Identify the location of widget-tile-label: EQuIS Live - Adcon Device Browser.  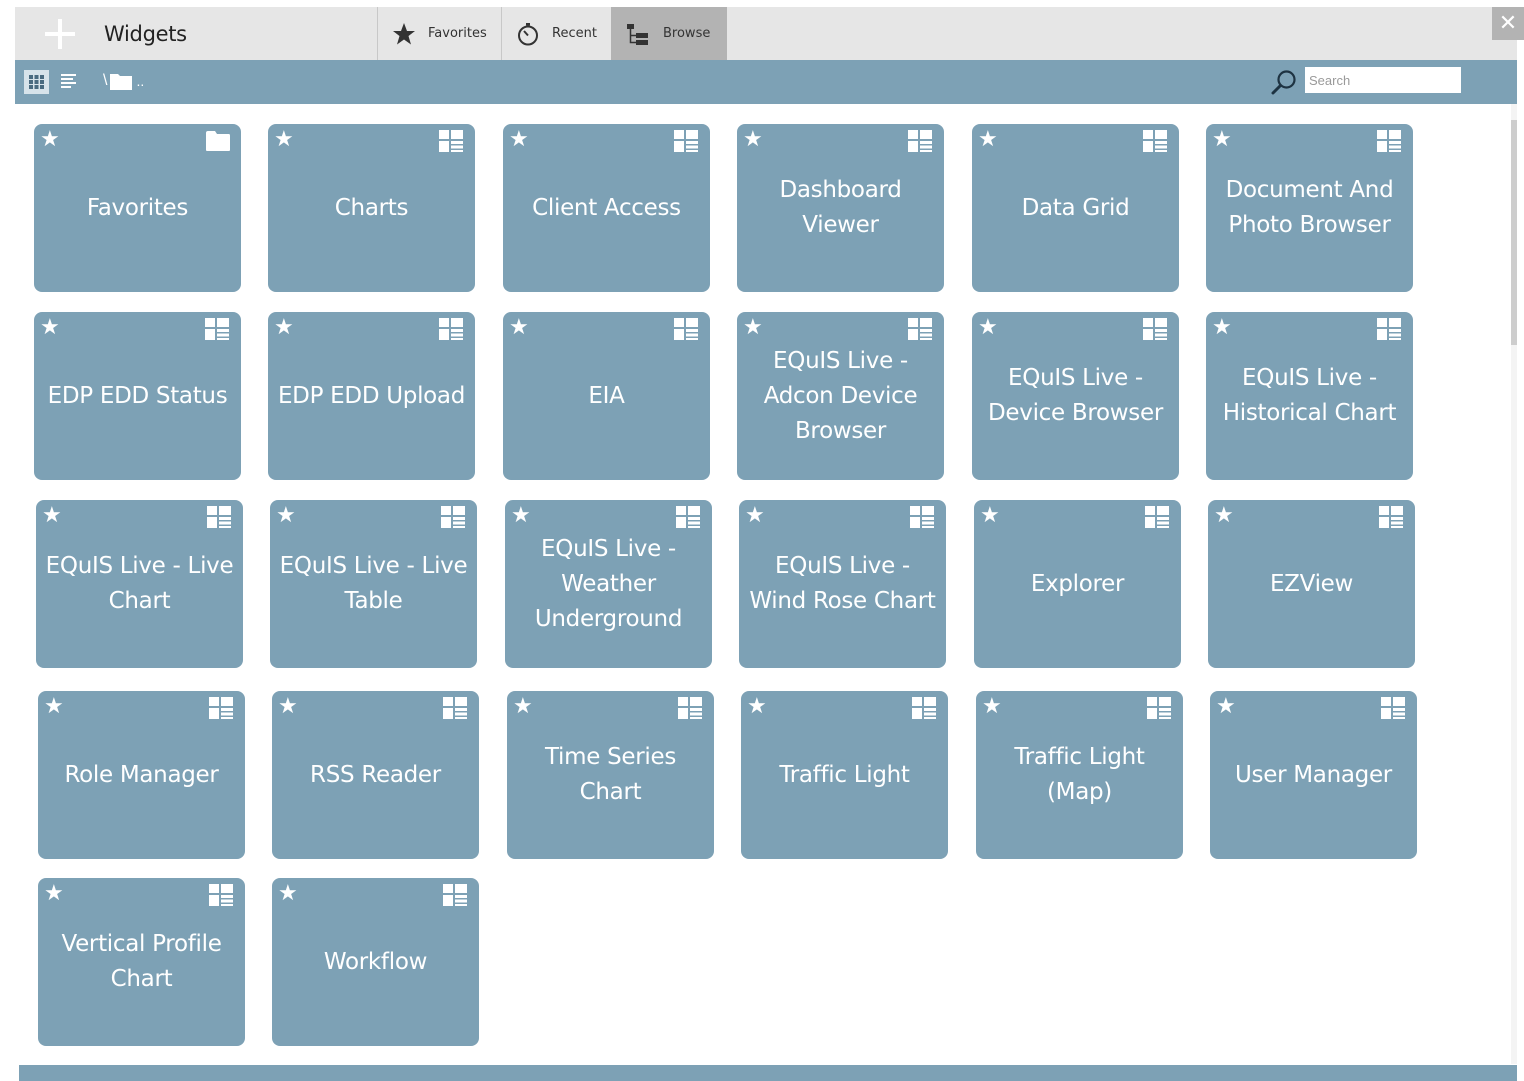
(840, 395).